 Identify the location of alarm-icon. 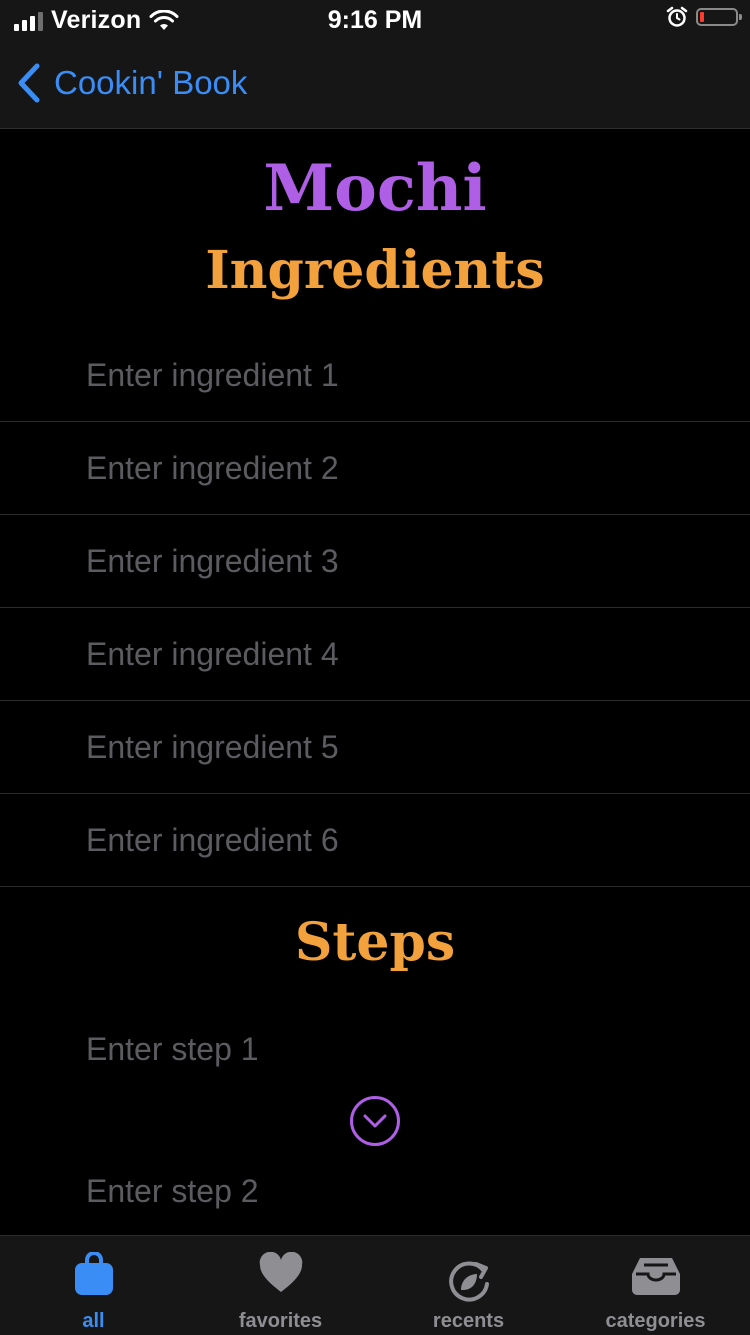
(677, 16).